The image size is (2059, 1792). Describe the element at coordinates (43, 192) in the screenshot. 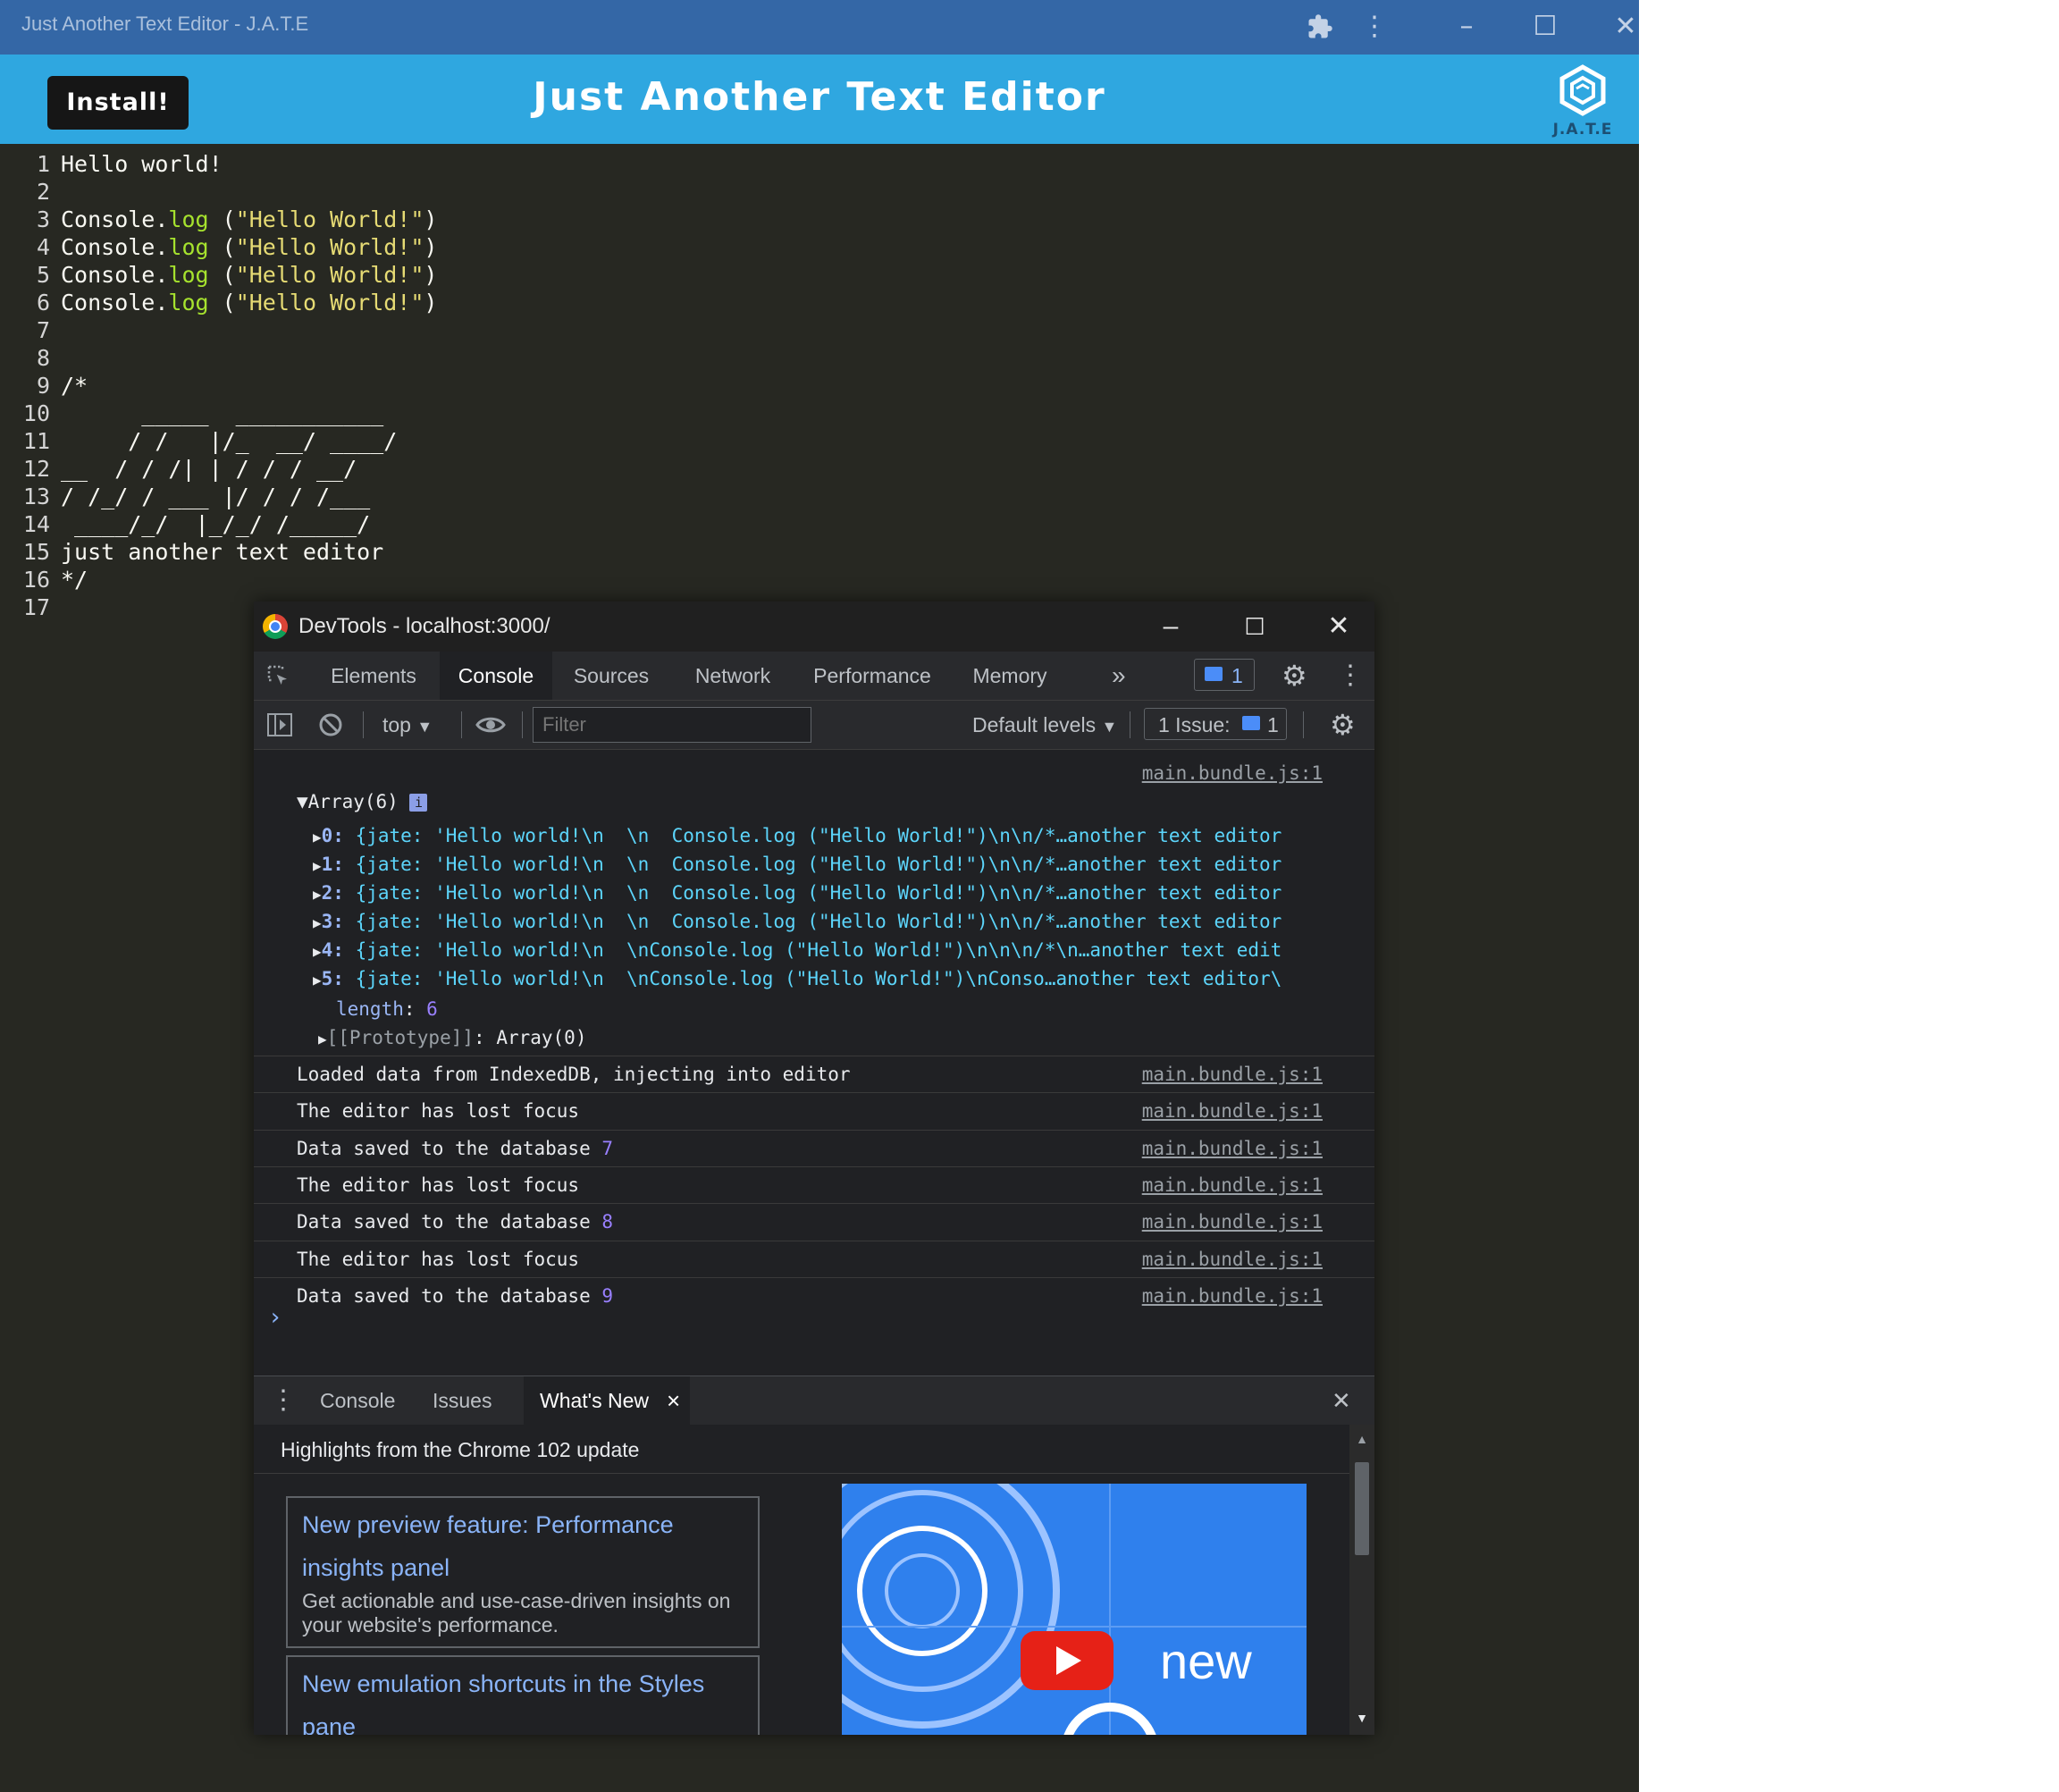

I see `line-number: 2` at that location.